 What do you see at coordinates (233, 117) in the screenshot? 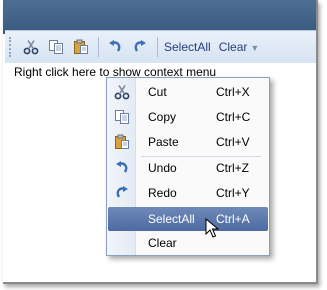
I see `menu-item-shortcut: Ctrl+C` at bounding box center [233, 117].